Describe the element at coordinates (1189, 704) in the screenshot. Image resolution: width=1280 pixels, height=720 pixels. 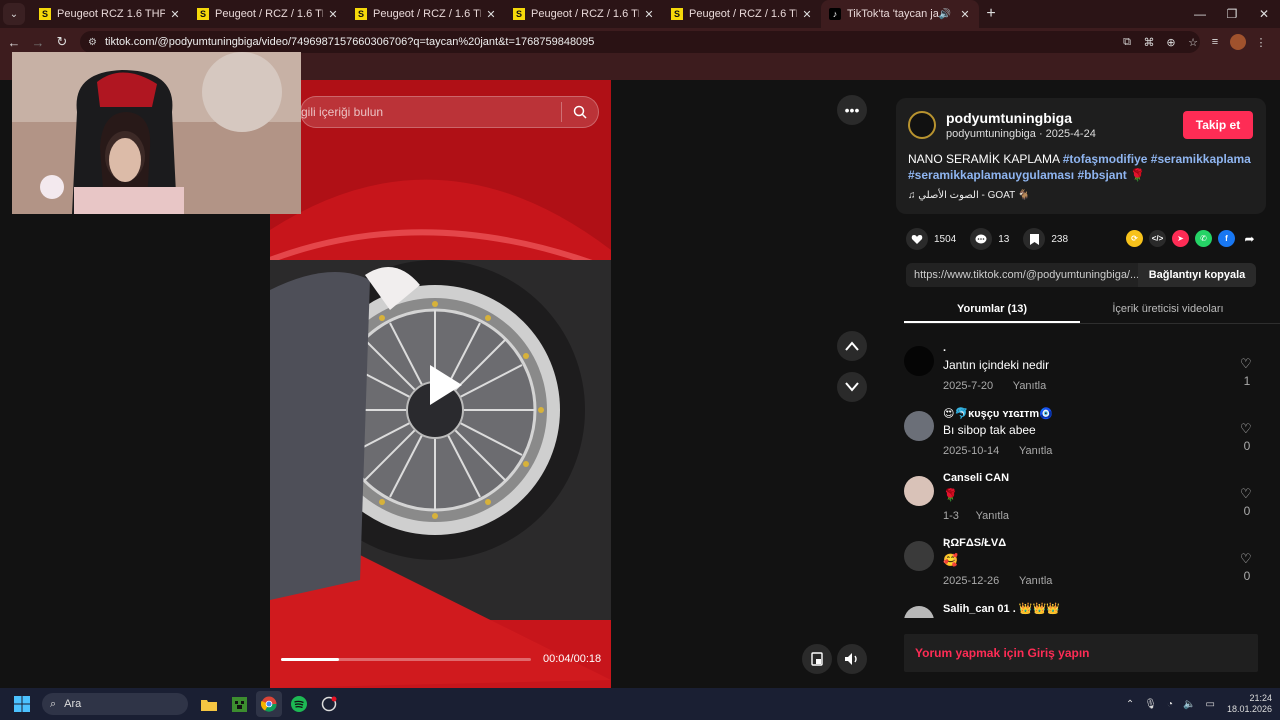
I see `speaker-icon: 🔈` at that location.